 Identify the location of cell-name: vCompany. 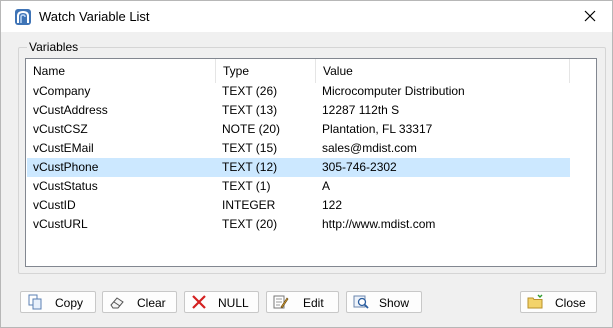
(62, 91).